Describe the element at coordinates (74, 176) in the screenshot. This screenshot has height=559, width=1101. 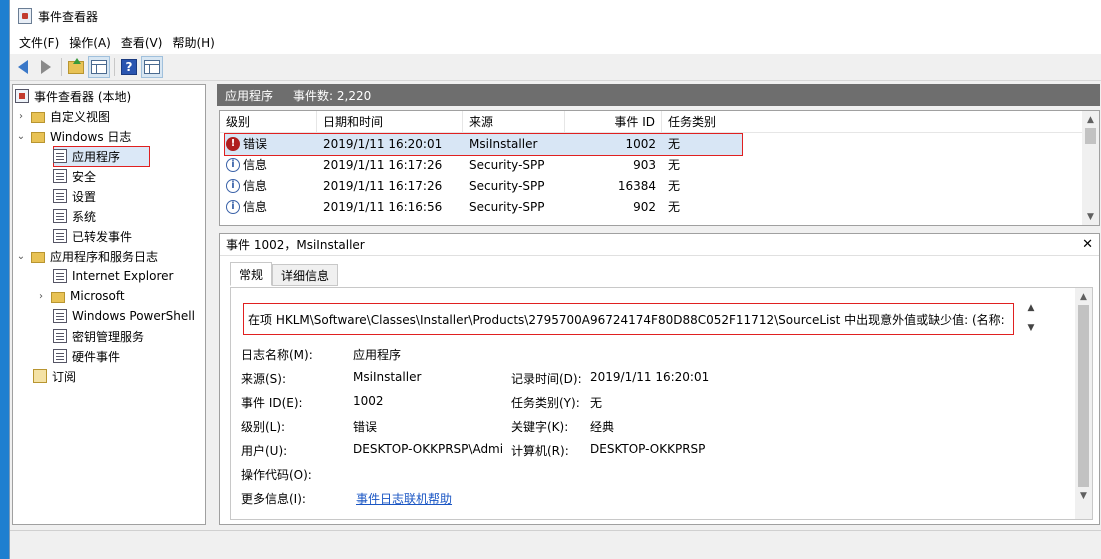
I see `tree-item-security: 安全` at that location.